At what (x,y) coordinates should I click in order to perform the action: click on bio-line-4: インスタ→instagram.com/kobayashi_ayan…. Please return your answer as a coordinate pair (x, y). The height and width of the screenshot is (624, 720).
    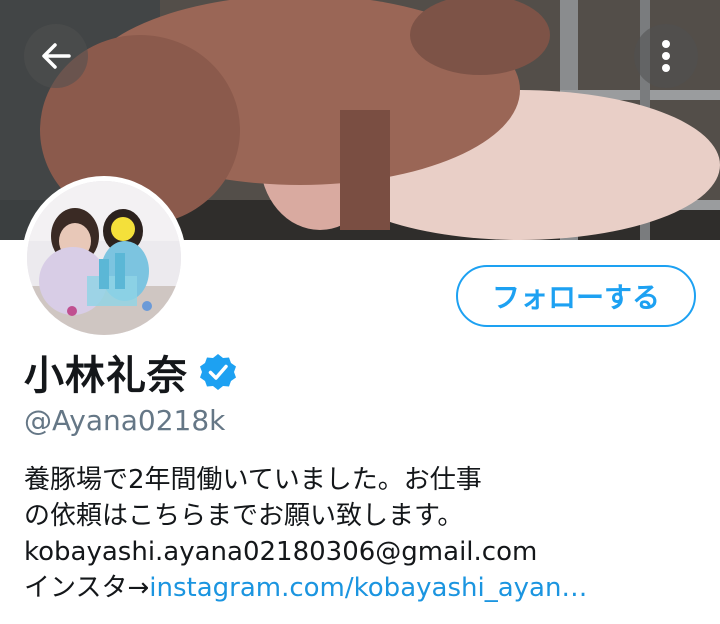
    Looking at the image, I should click on (364, 588).